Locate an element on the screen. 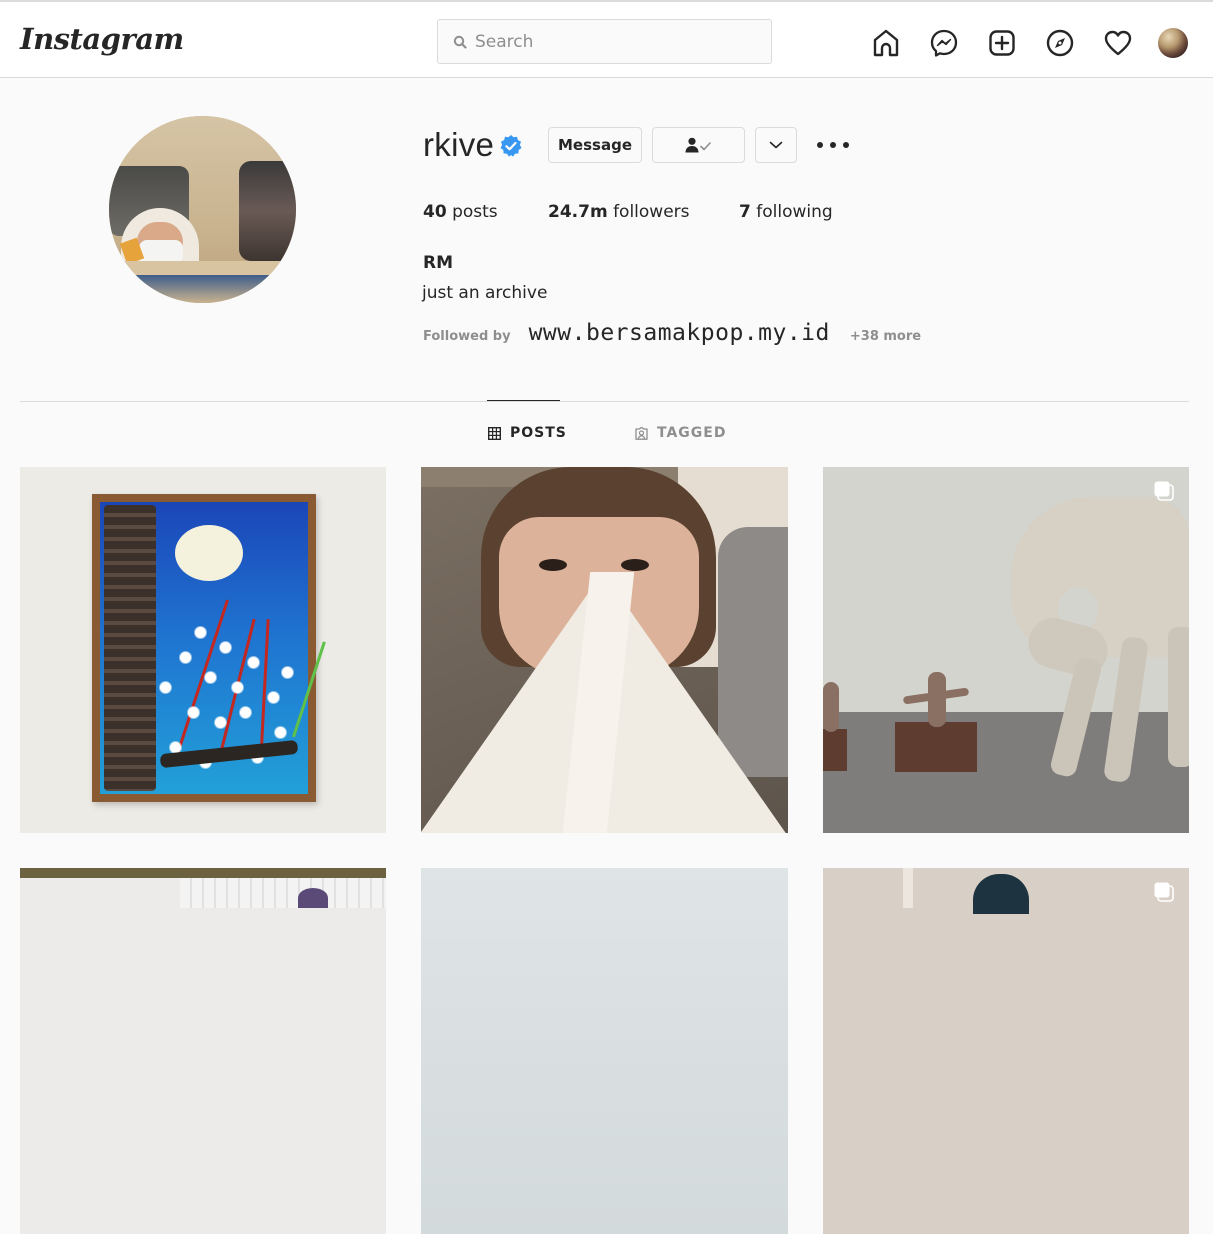 The image size is (1213, 1234). followers-link: 24.7m followers is located at coordinates (623, 212).